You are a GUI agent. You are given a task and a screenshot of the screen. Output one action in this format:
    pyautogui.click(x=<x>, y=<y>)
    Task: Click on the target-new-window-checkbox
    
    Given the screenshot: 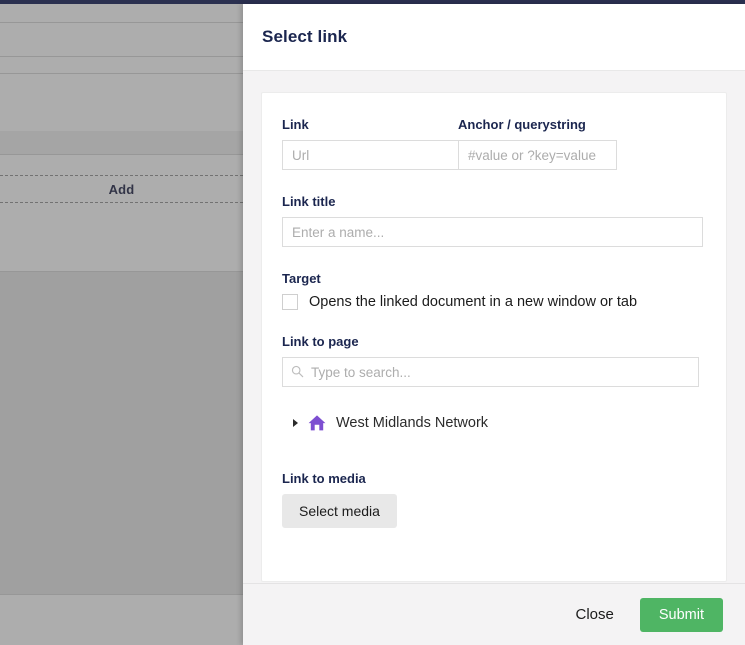 What is the action you would take?
    pyautogui.click(x=290, y=302)
    